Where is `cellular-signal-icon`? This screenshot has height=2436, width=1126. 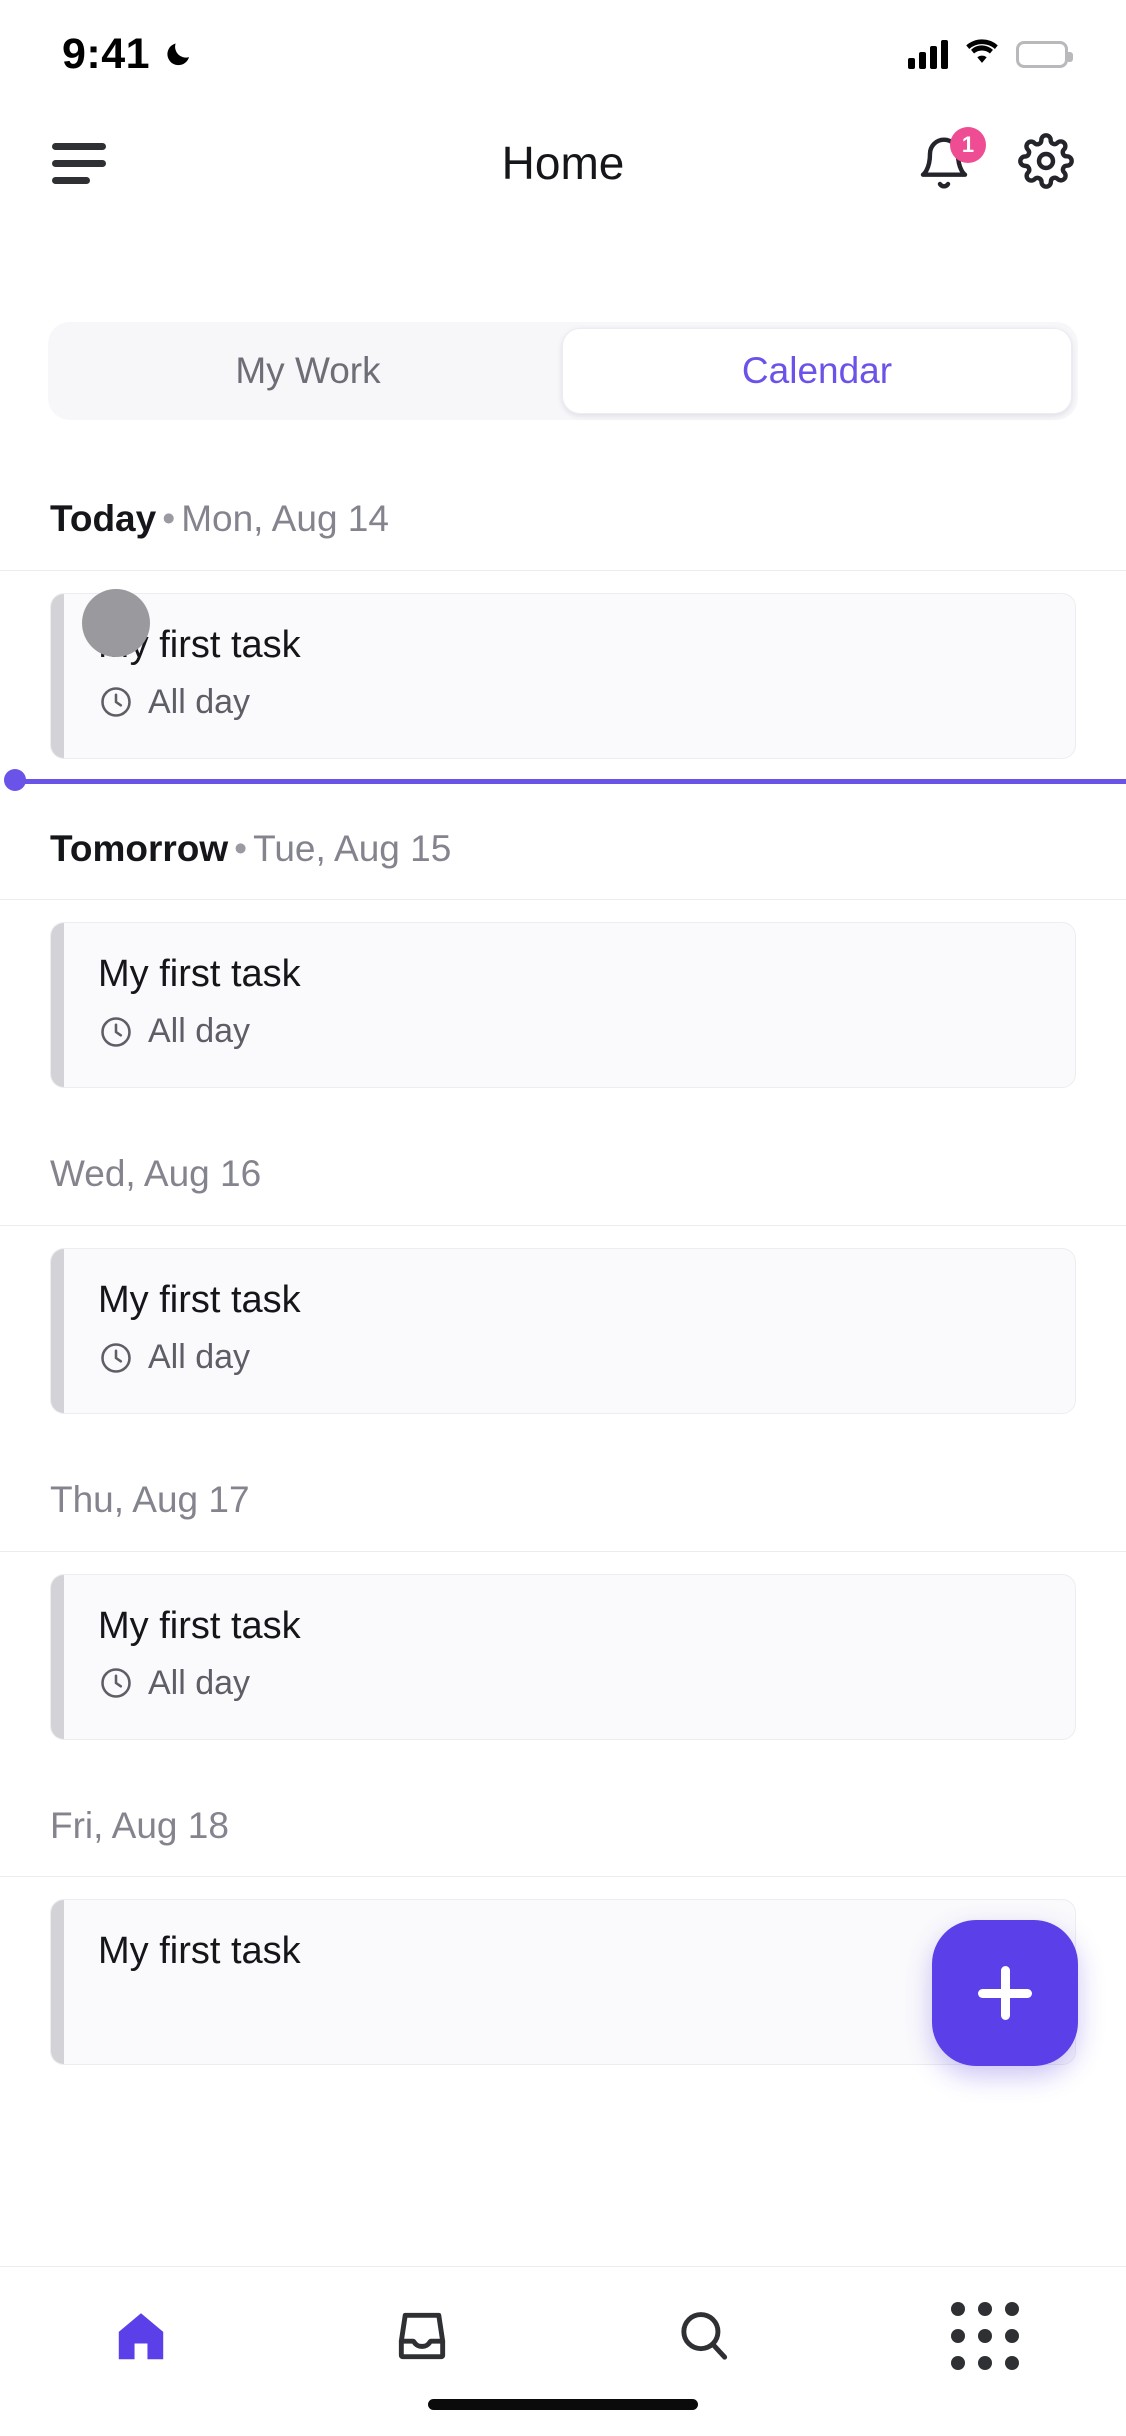
cellular-signal-icon is located at coordinates (928, 54).